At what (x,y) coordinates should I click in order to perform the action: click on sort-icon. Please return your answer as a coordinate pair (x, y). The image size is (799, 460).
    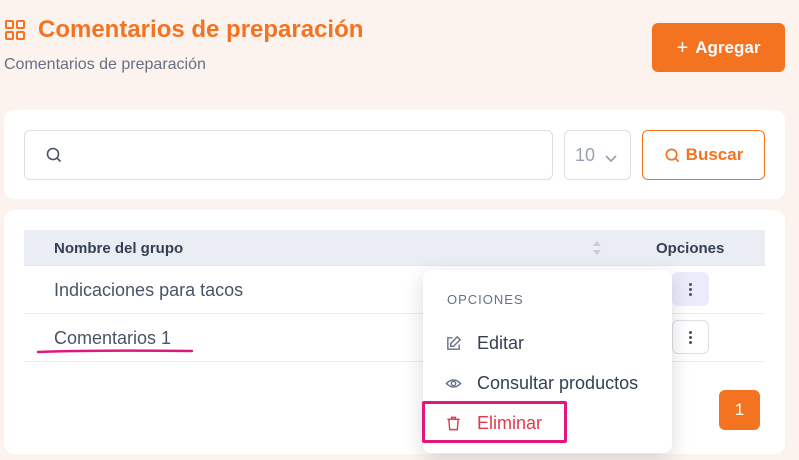
    Looking at the image, I should click on (597, 248).